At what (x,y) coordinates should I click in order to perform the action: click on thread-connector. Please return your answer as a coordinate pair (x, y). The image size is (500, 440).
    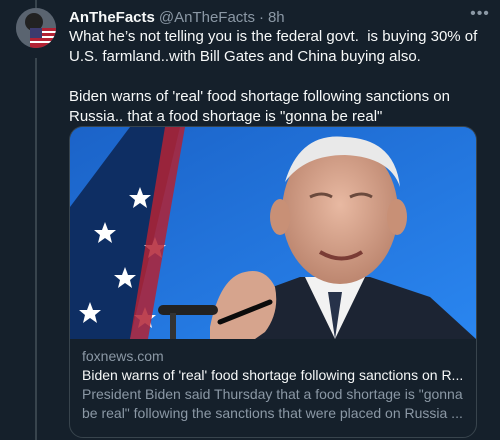
    Looking at the image, I should click on (36, 249).